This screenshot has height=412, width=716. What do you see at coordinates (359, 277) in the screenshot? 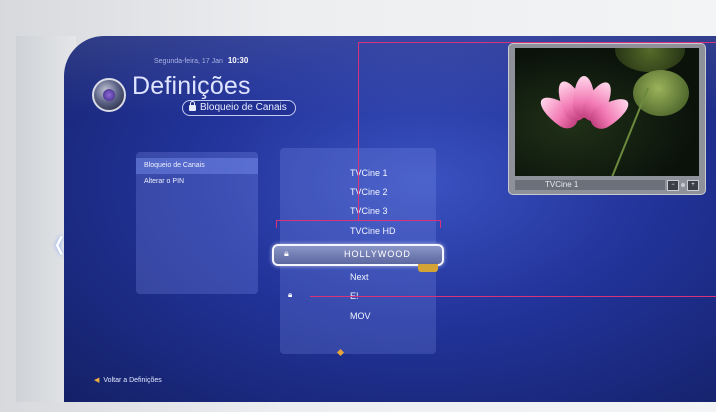
I see `channel-item: Next` at bounding box center [359, 277].